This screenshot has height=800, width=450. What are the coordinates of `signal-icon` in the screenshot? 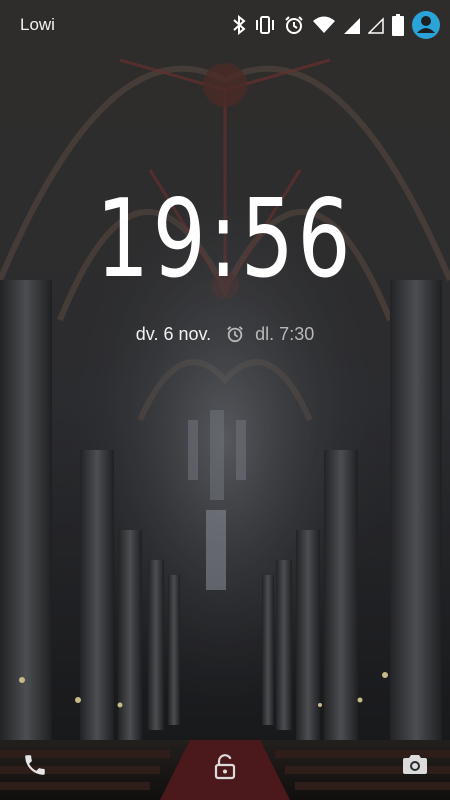 It's located at (352, 25).